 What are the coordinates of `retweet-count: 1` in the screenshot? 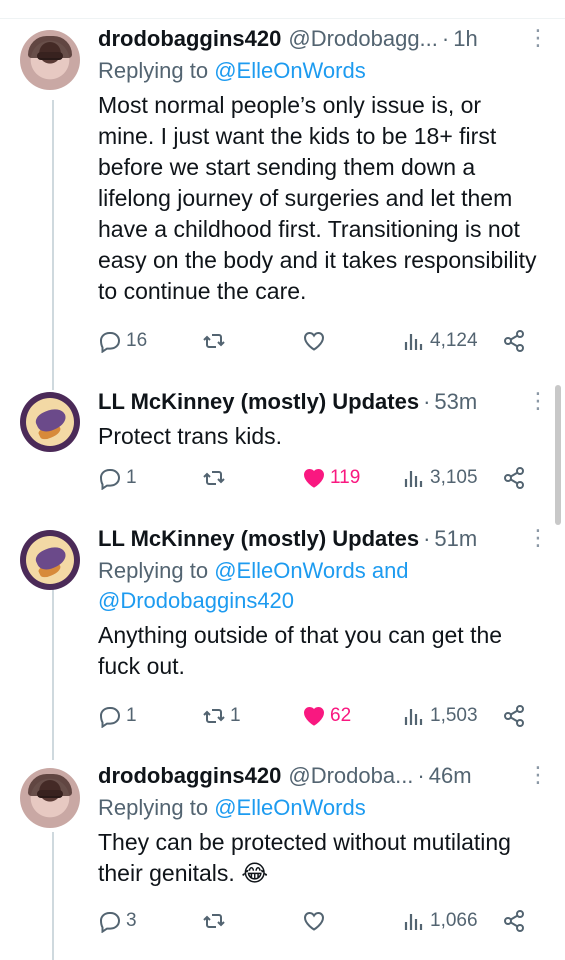 It's located at (235, 715).